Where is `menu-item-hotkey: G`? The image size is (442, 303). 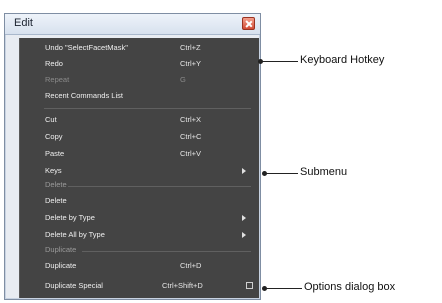
menu-item-hotkey: G is located at coordinates (183, 79).